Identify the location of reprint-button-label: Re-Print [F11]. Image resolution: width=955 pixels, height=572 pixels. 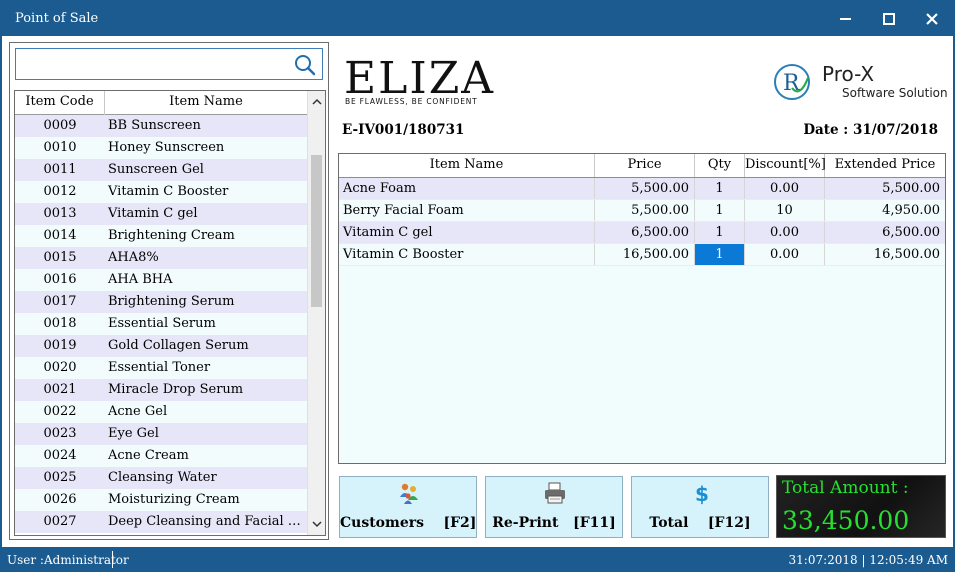
(554, 523).